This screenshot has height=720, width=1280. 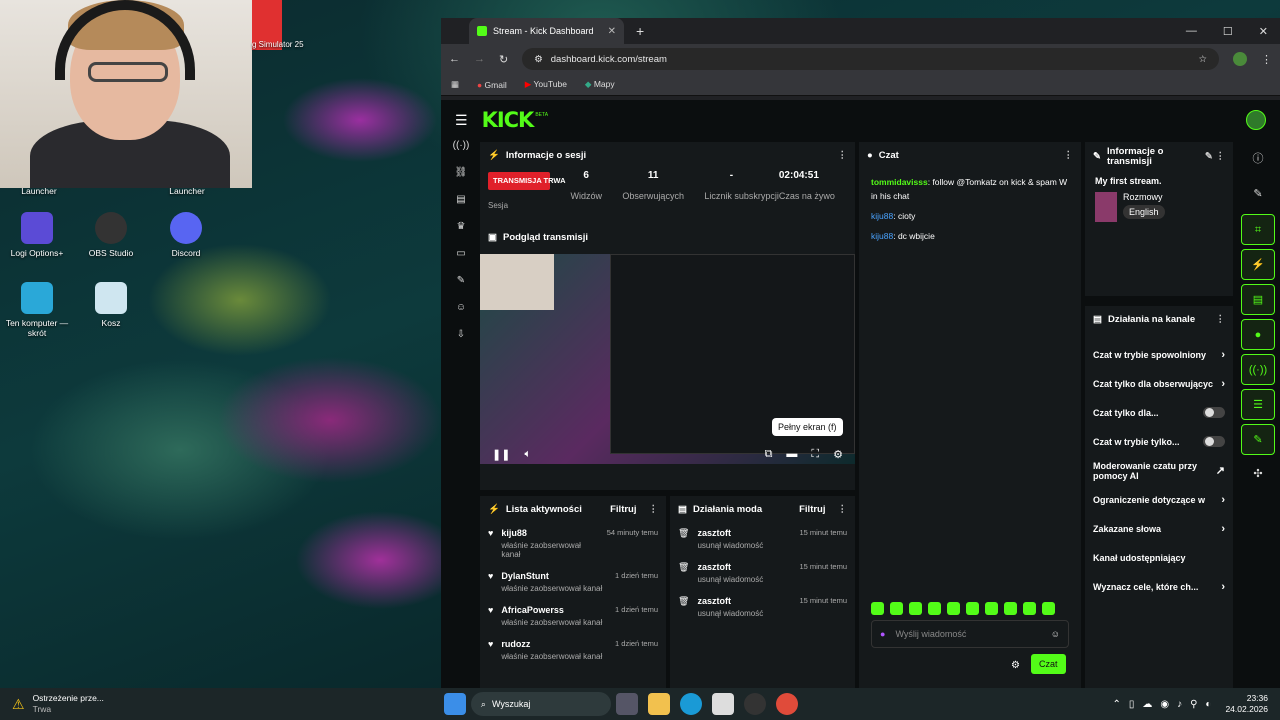 What do you see at coordinates (640, 31) in the screenshot?
I see `new-tab-button: +` at bounding box center [640, 31].